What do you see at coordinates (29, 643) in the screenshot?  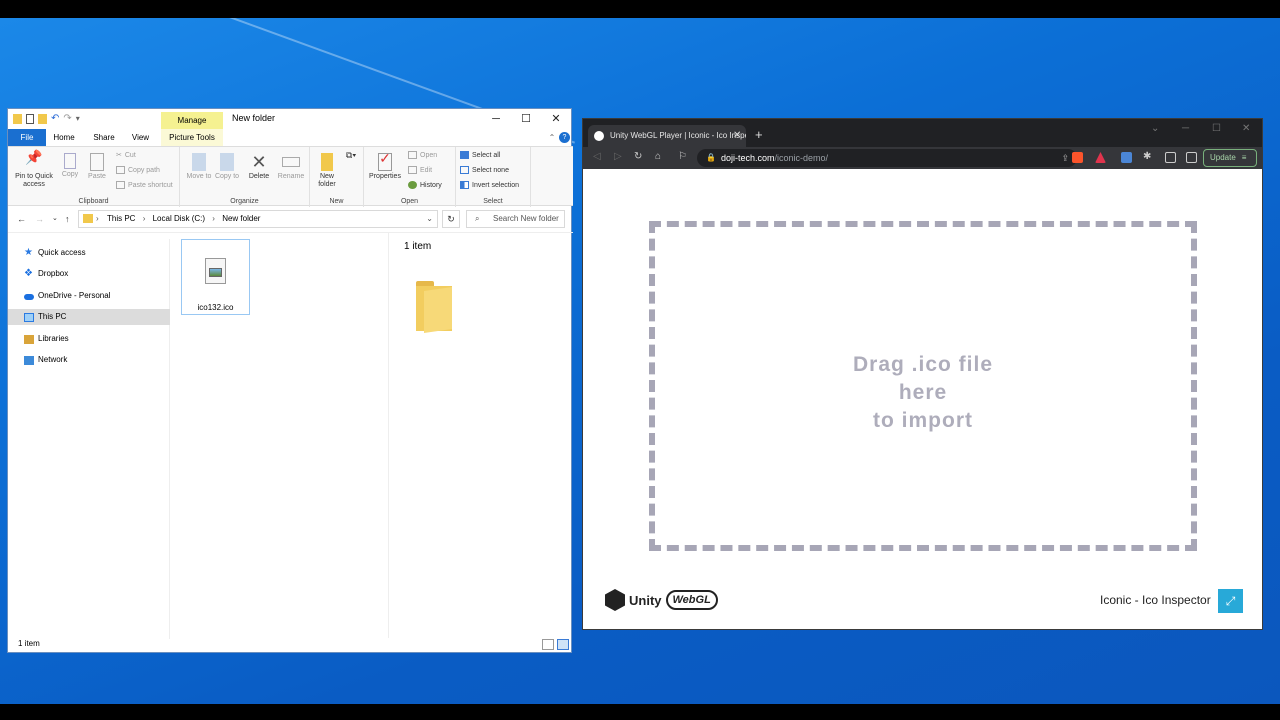 I see `status-item-count: 1 item` at bounding box center [29, 643].